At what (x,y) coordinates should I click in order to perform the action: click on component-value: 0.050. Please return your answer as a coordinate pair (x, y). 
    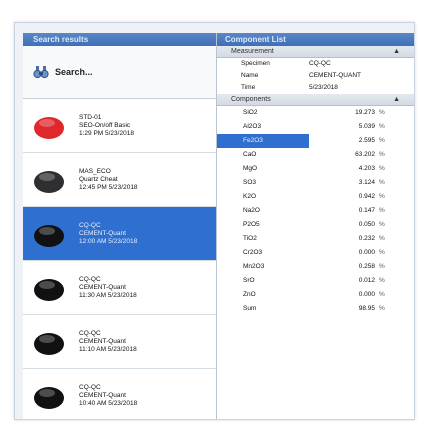
    Looking at the image, I should click on (366, 224).